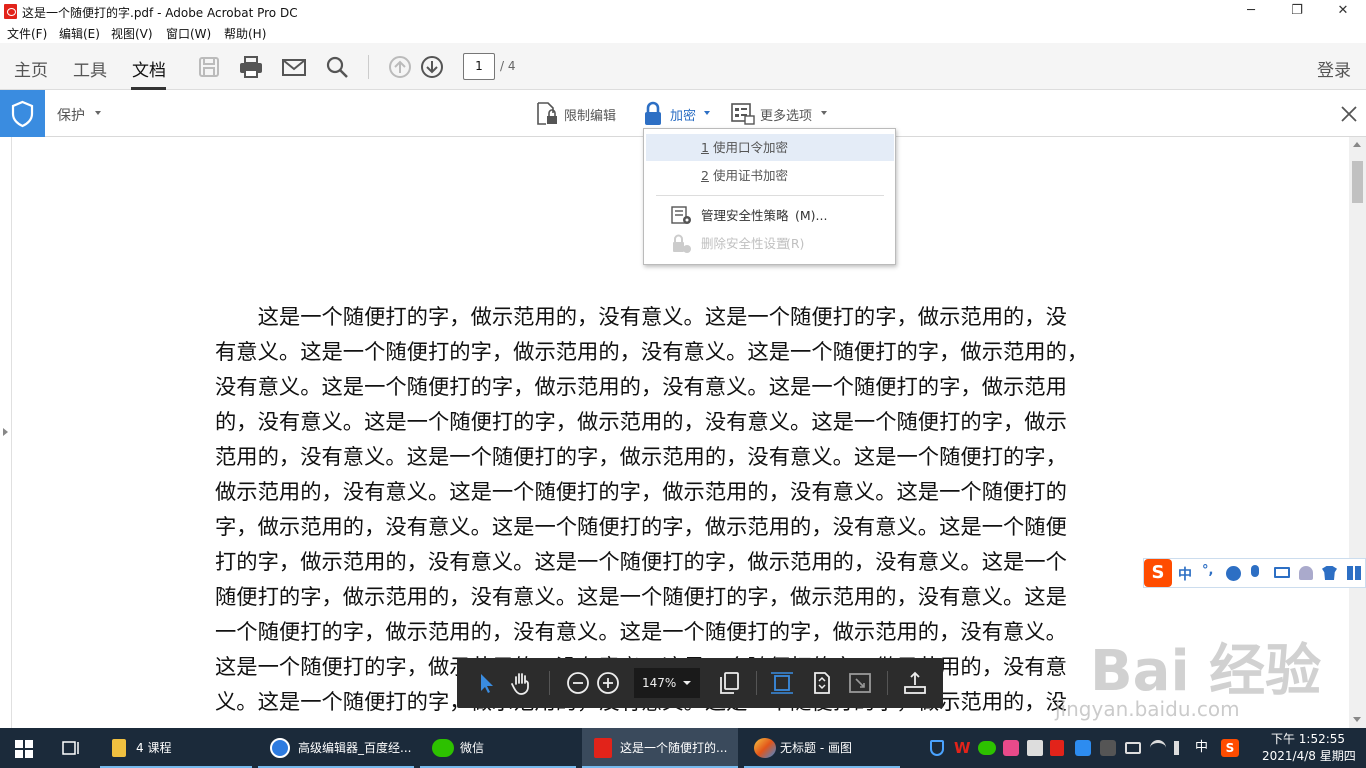 Image resolution: width=1366 pixels, height=768 pixels. What do you see at coordinates (962, 748) in the screenshot?
I see `wps-tray-icon: W` at bounding box center [962, 748].